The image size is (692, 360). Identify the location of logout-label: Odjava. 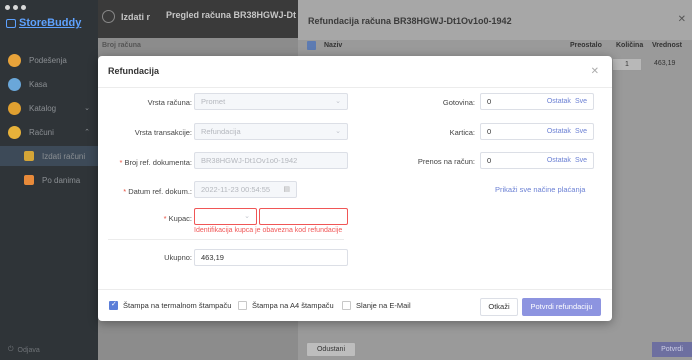
(28, 350).